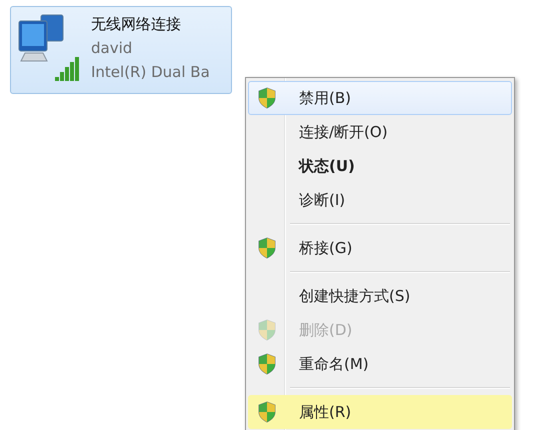  Describe the element at coordinates (68, 69) in the screenshot. I see `signal-bars-icon` at that location.